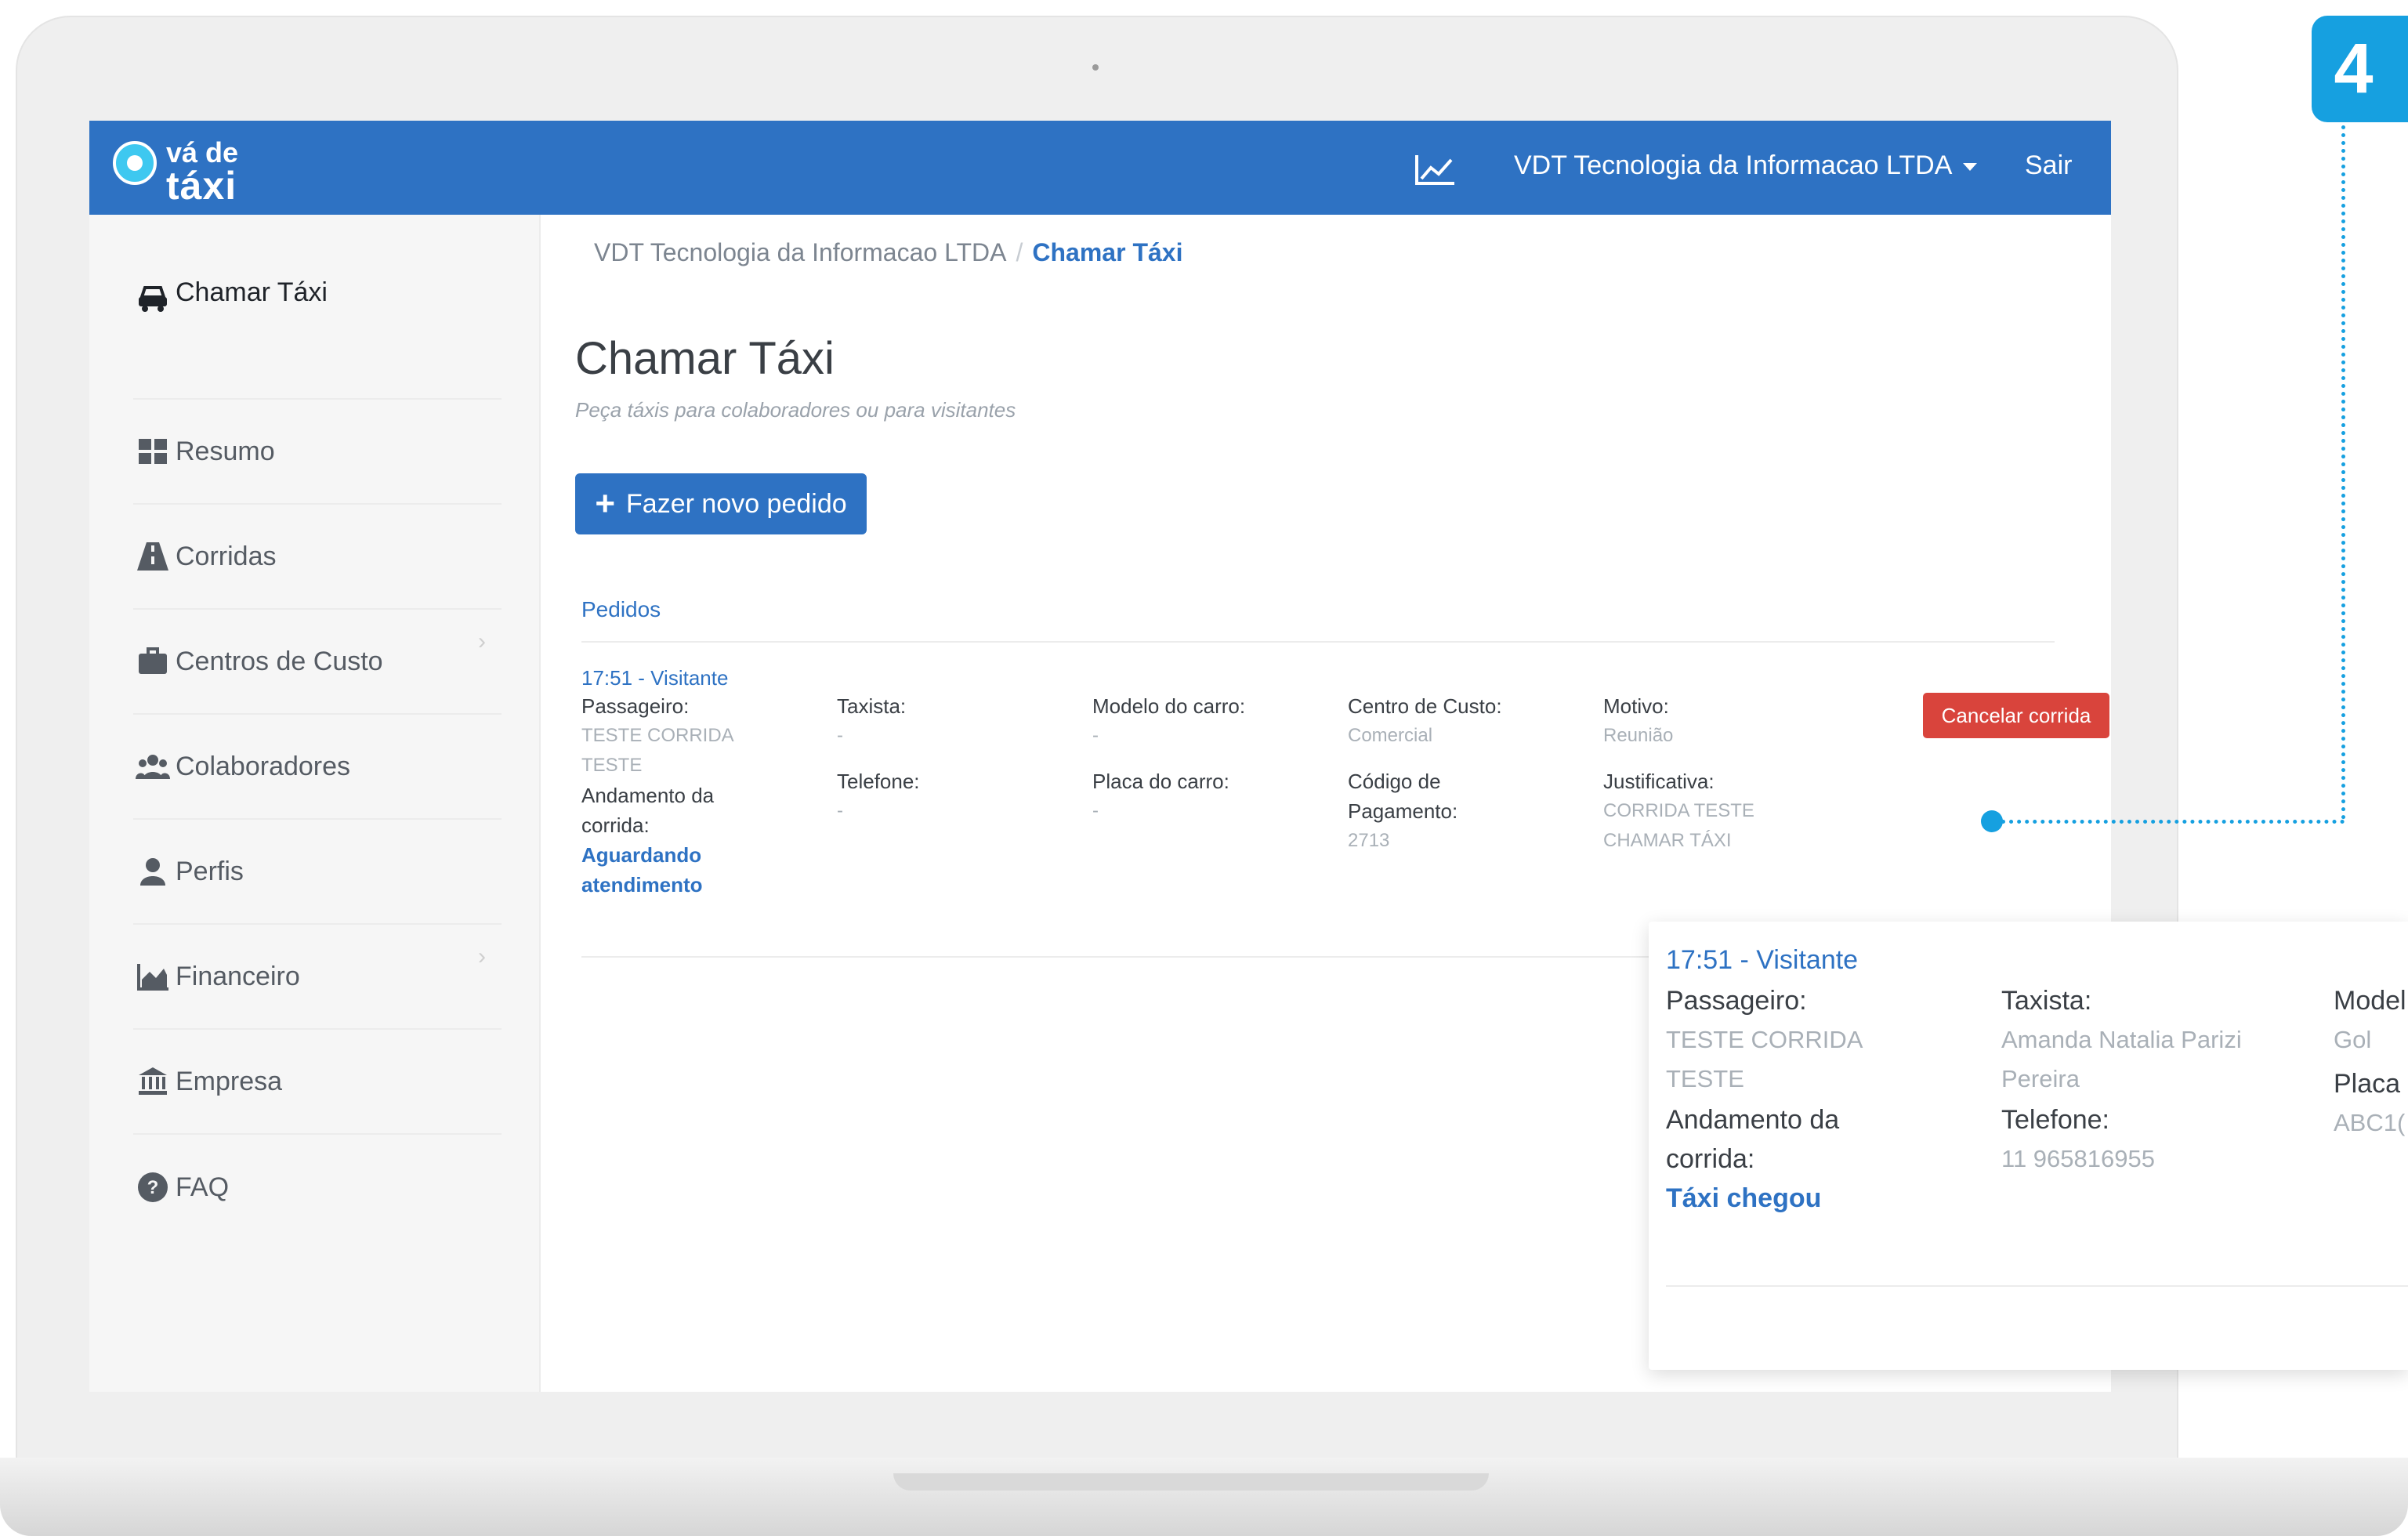  Describe the element at coordinates (1107, 252) in the screenshot. I see `breadcrumb-current: Chamar Táxi` at that location.